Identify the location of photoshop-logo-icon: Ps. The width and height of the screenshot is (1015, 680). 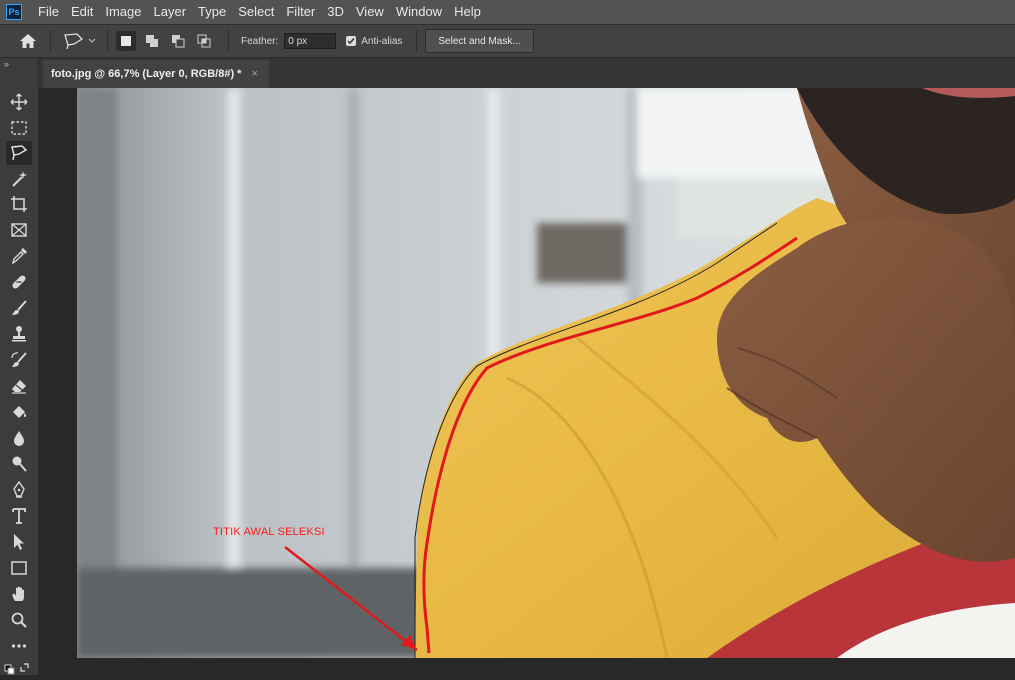
(14, 12).